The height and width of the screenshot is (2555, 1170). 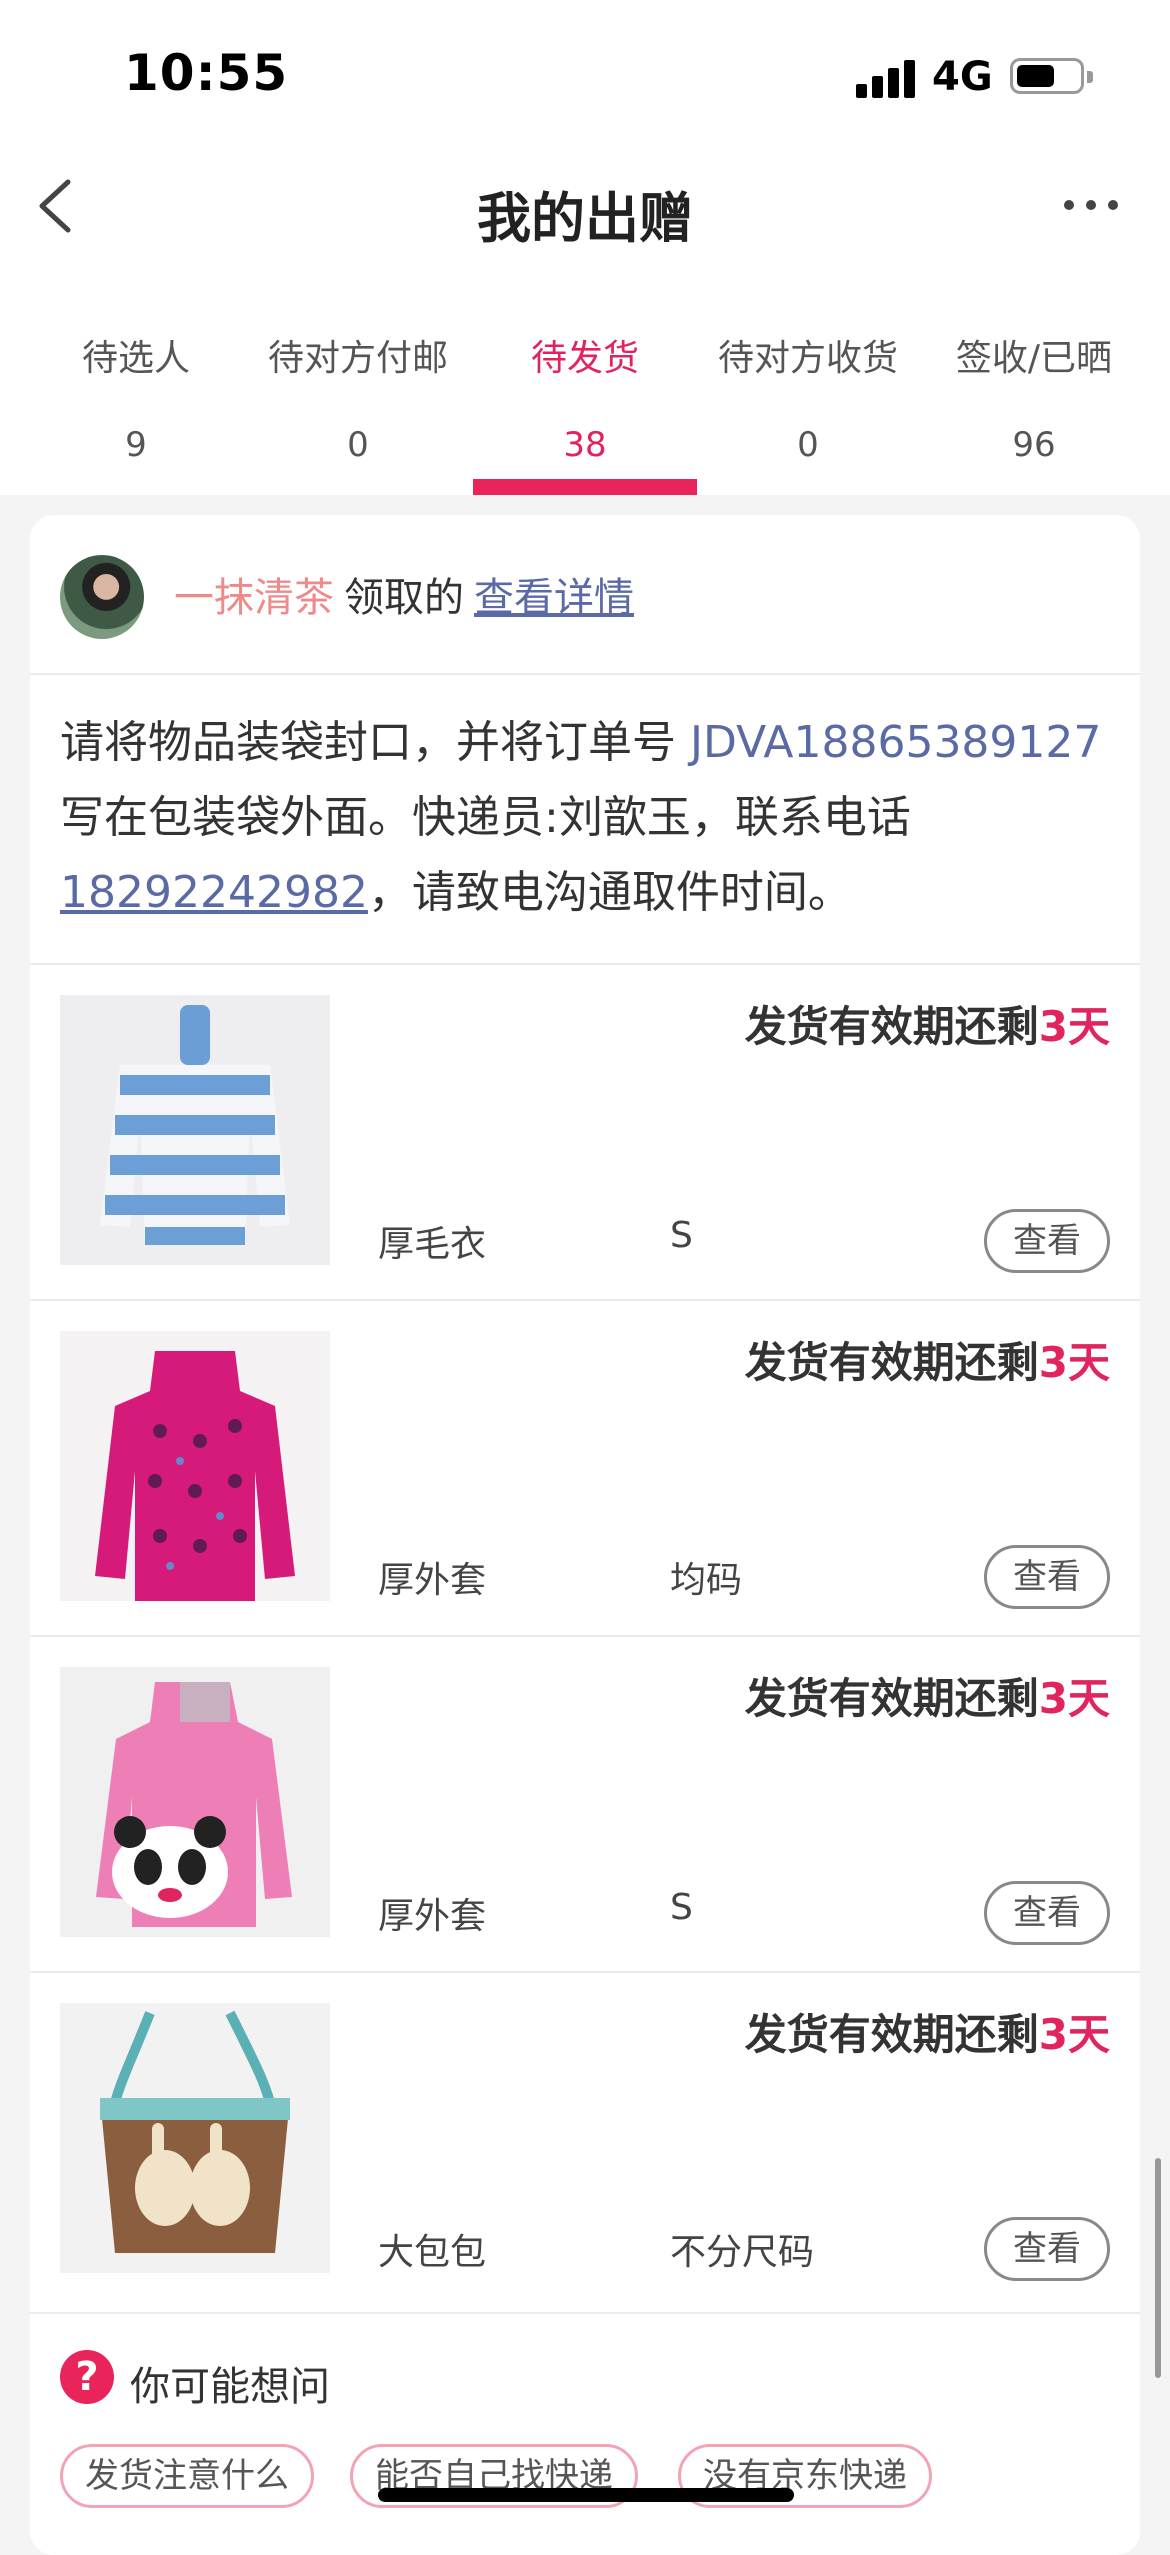 What do you see at coordinates (254, 598) in the screenshot?
I see `recipient-name: 一抹清茶` at bounding box center [254, 598].